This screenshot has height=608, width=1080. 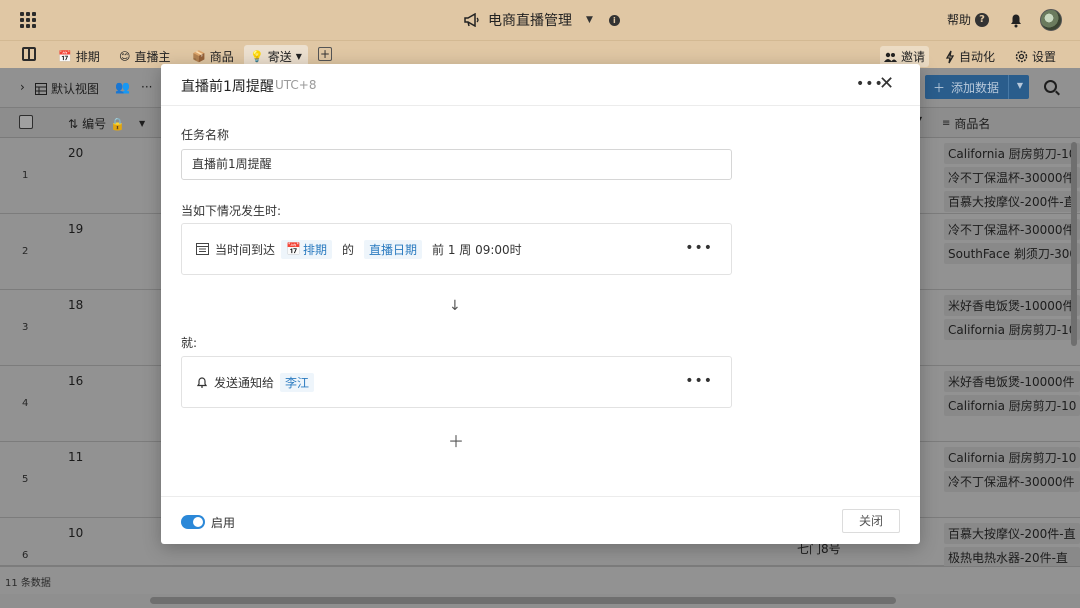 I want to click on tab-label: 直播主, so click(x=152, y=56).